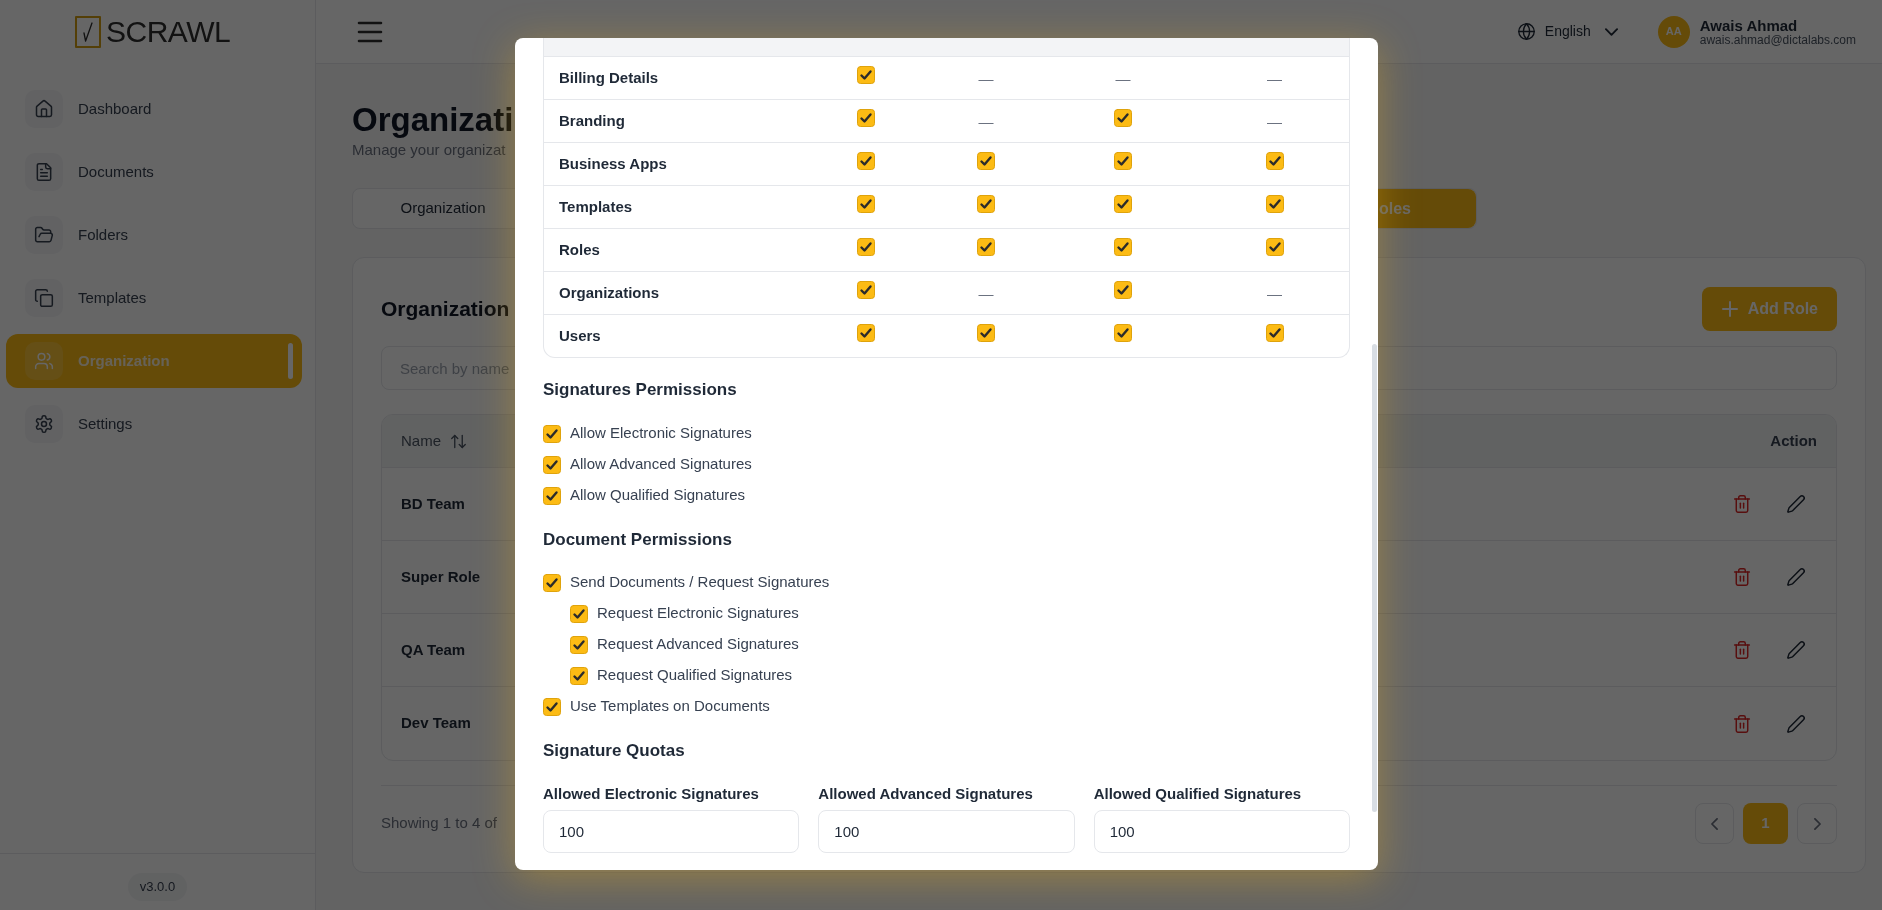 Image resolution: width=1882 pixels, height=910 pixels. I want to click on logo-text: SCRAWL, so click(168, 32).